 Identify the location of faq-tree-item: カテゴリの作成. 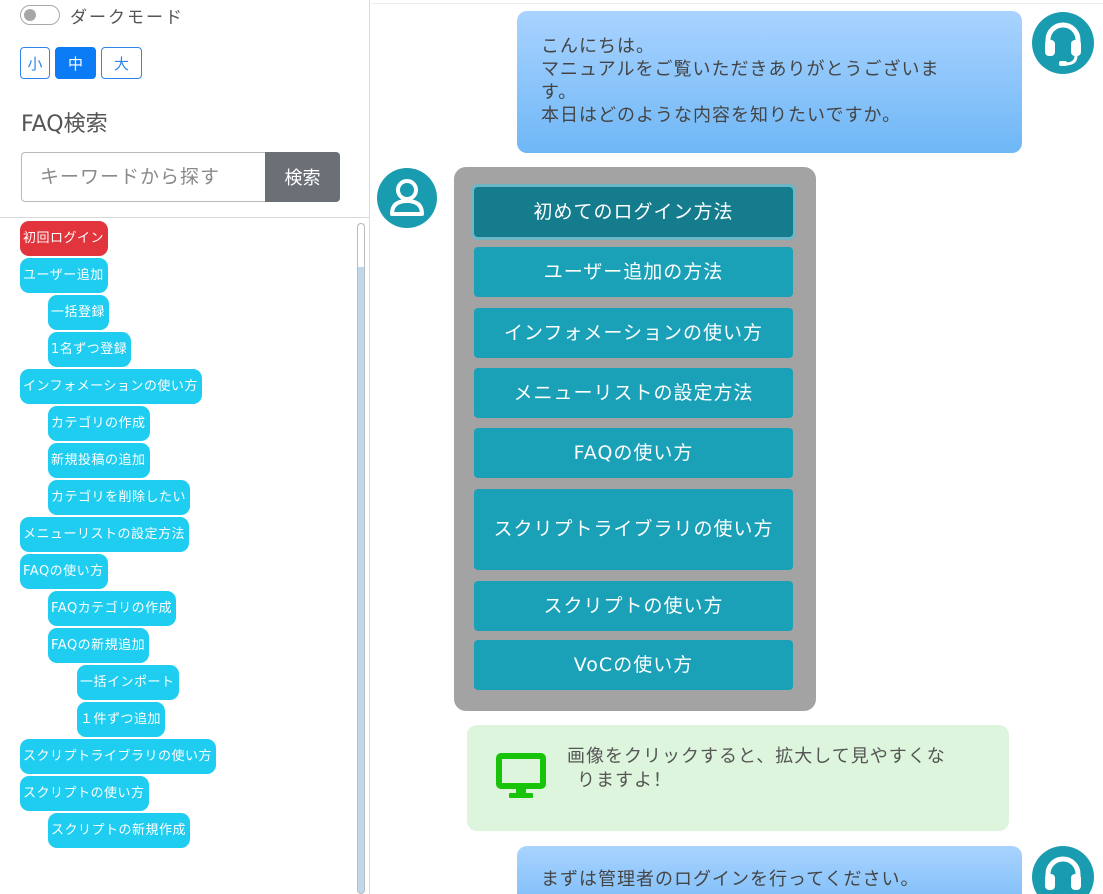
(99, 423).